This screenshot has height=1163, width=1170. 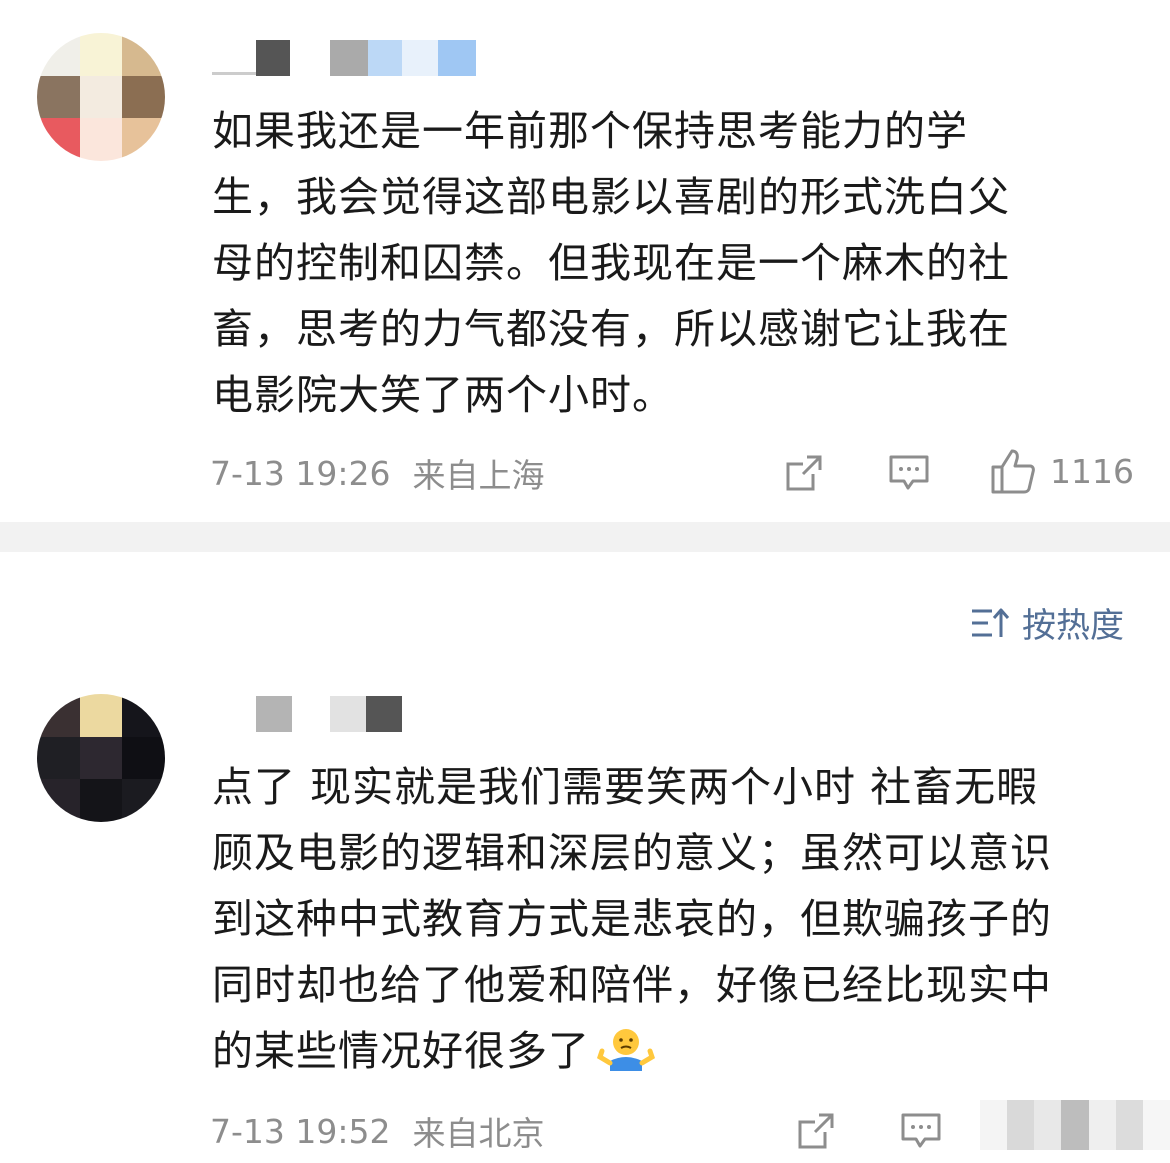 What do you see at coordinates (478, 1133) in the screenshot?
I see `location: 来自北京` at bounding box center [478, 1133].